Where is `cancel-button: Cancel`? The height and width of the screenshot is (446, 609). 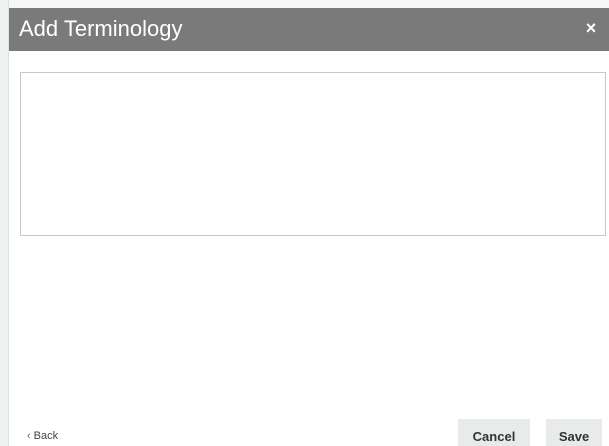
cancel-button: Cancel is located at coordinates (494, 432).